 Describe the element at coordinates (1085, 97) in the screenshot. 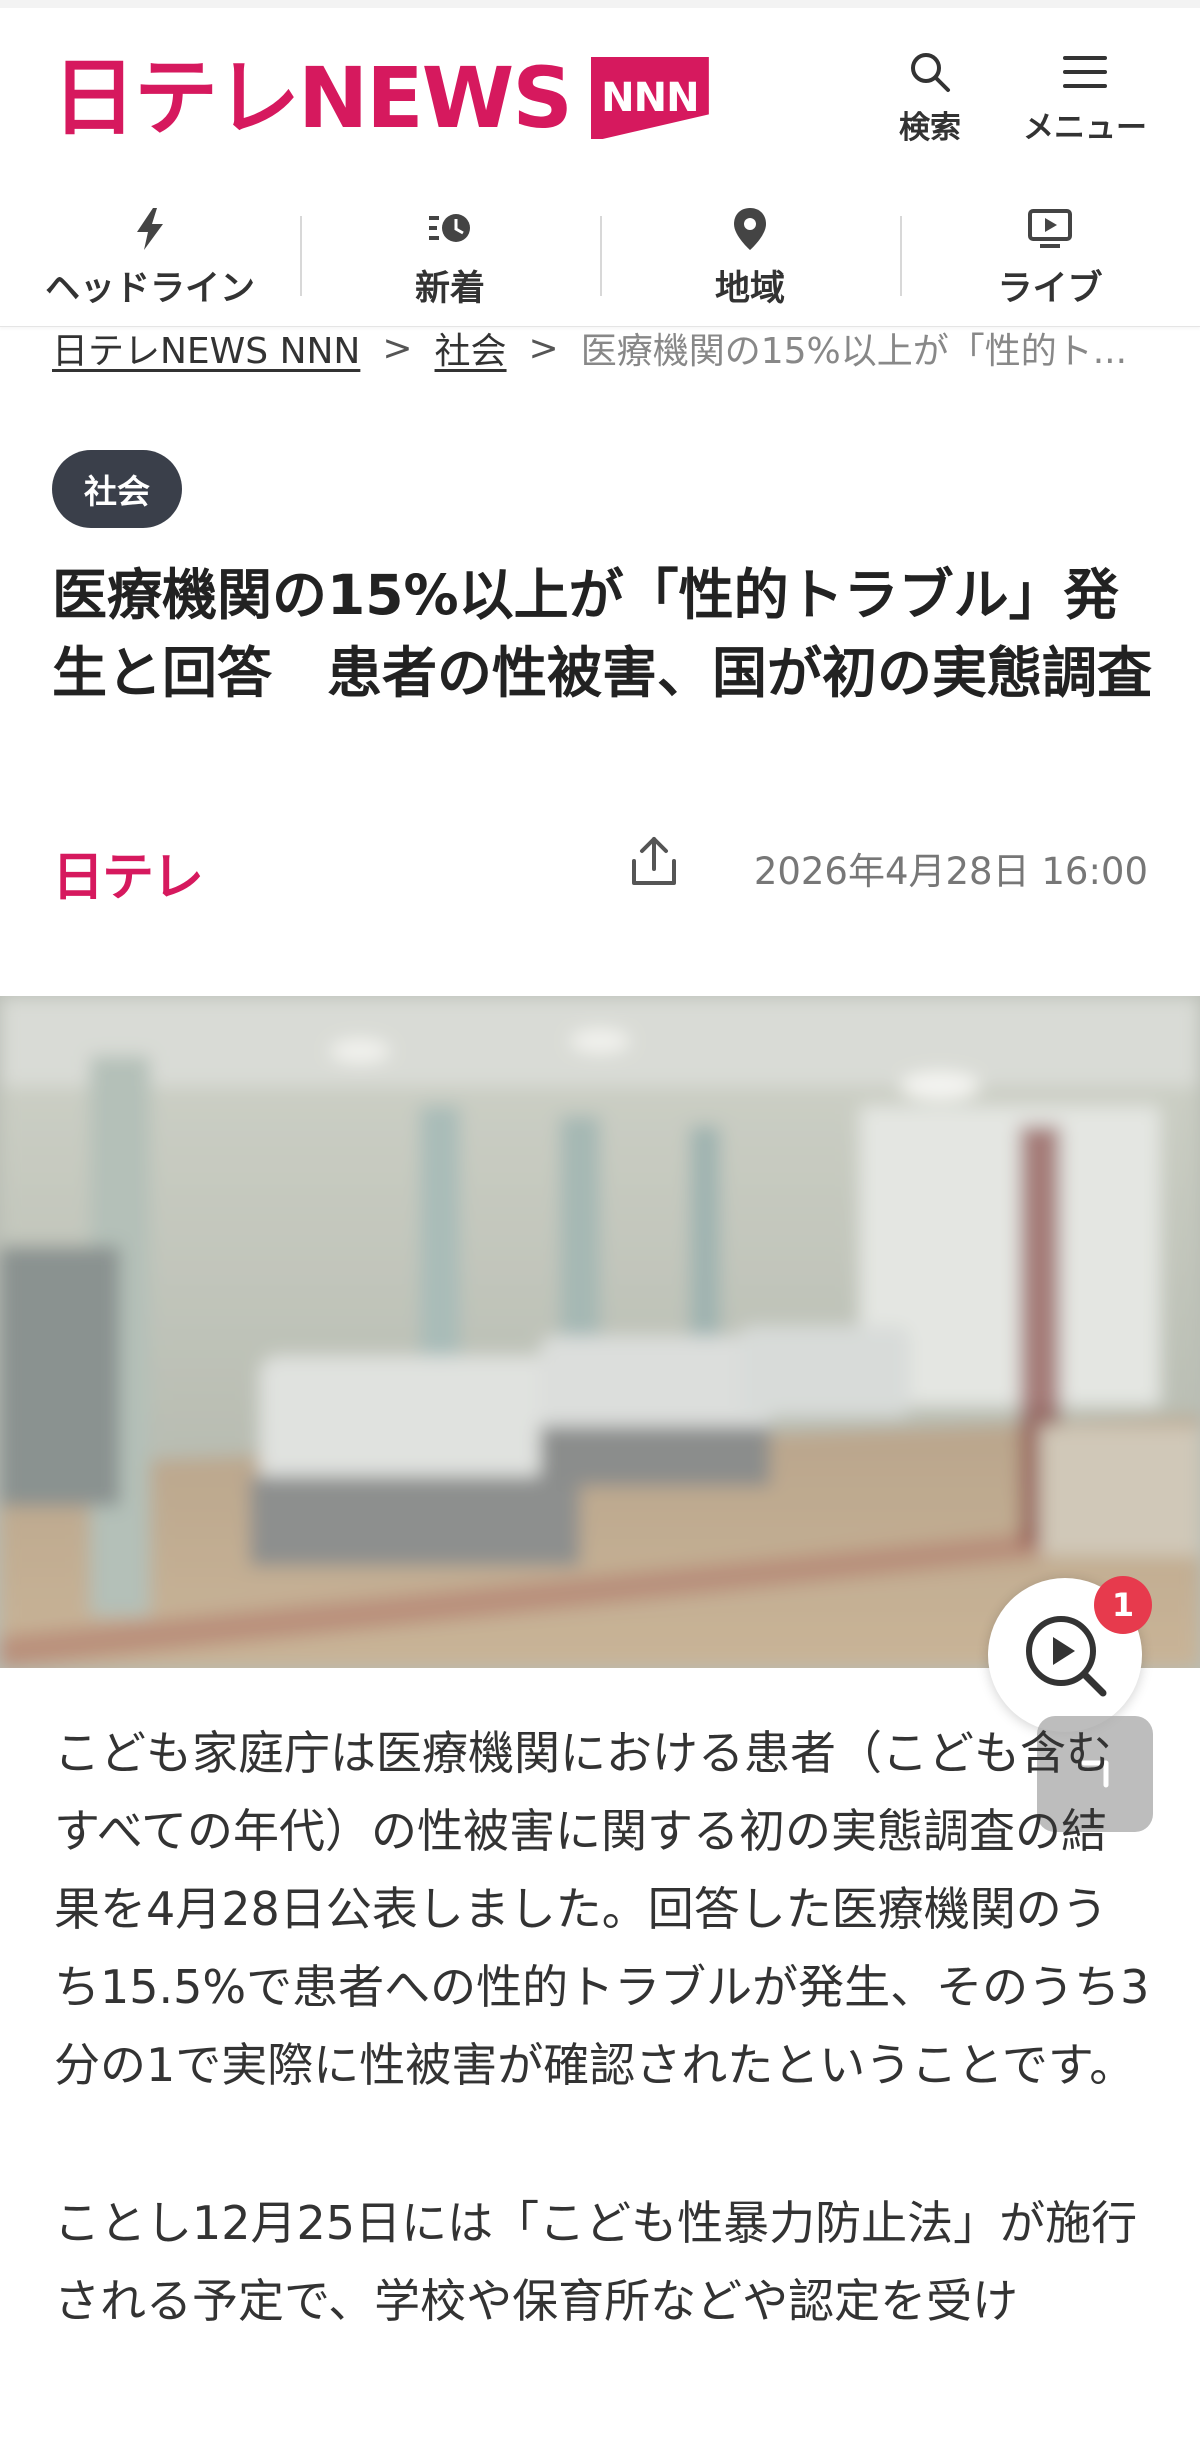

I see `menu-button: メニュー` at that location.